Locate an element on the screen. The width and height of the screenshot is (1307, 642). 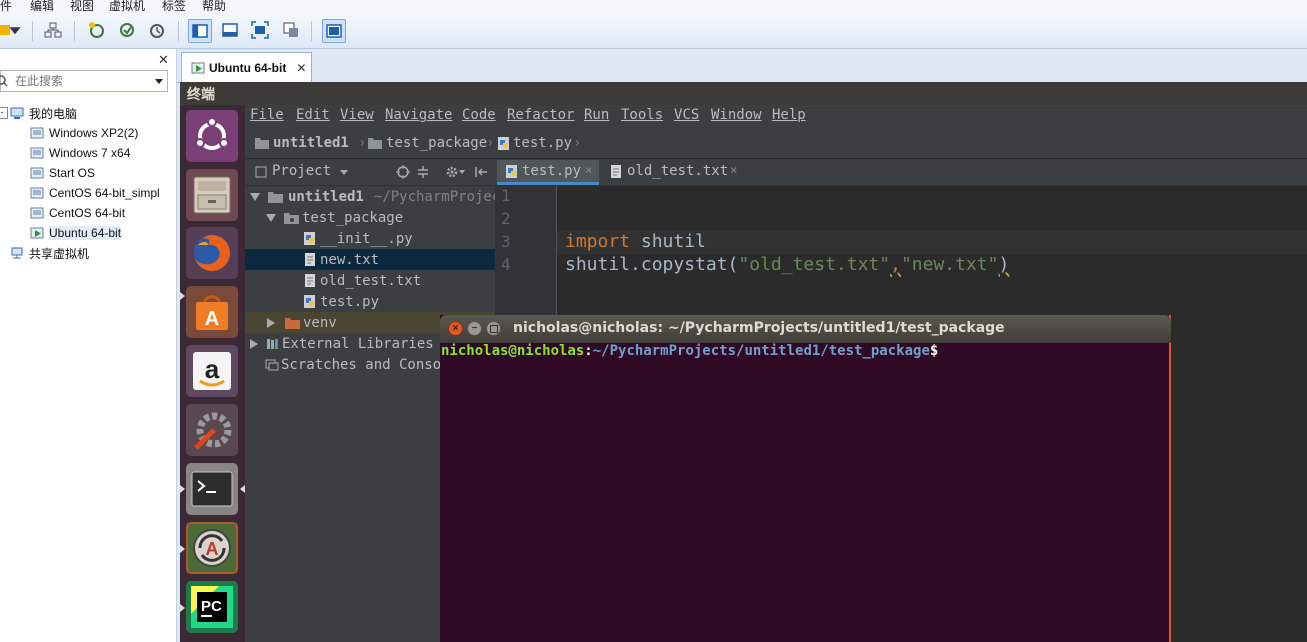
editor-tab-old-test-txt: old_test.txt × is located at coordinates (674, 172).